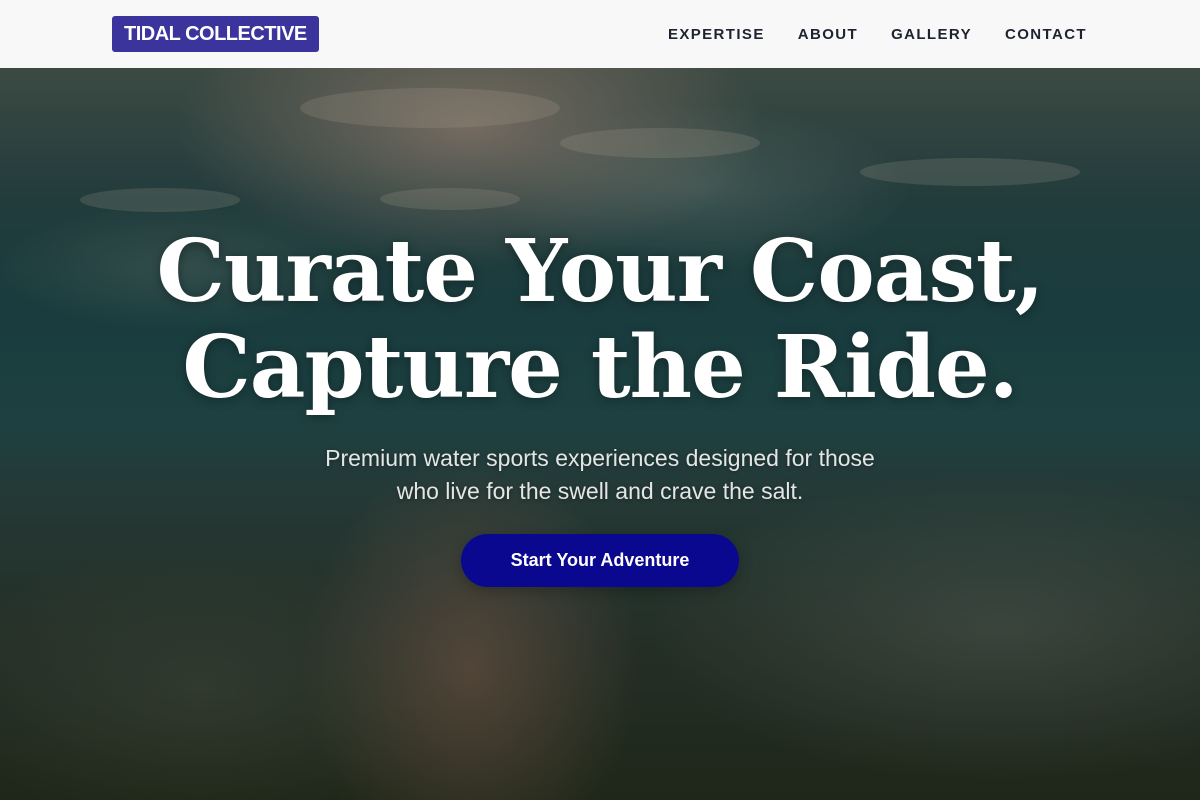 Image resolution: width=1200 pixels, height=800 pixels. What do you see at coordinates (1046, 34) in the screenshot?
I see `nav-item-contact: CONTACT` at bounding box center [1046, 34].